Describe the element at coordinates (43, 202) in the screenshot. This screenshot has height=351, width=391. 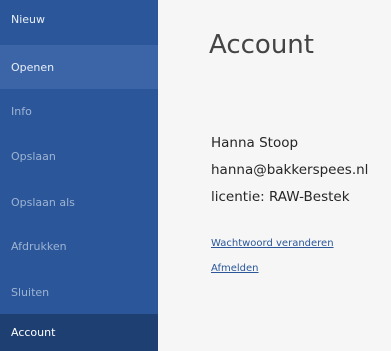
I see `sidebar-item-label: Opslaan als` at that location.